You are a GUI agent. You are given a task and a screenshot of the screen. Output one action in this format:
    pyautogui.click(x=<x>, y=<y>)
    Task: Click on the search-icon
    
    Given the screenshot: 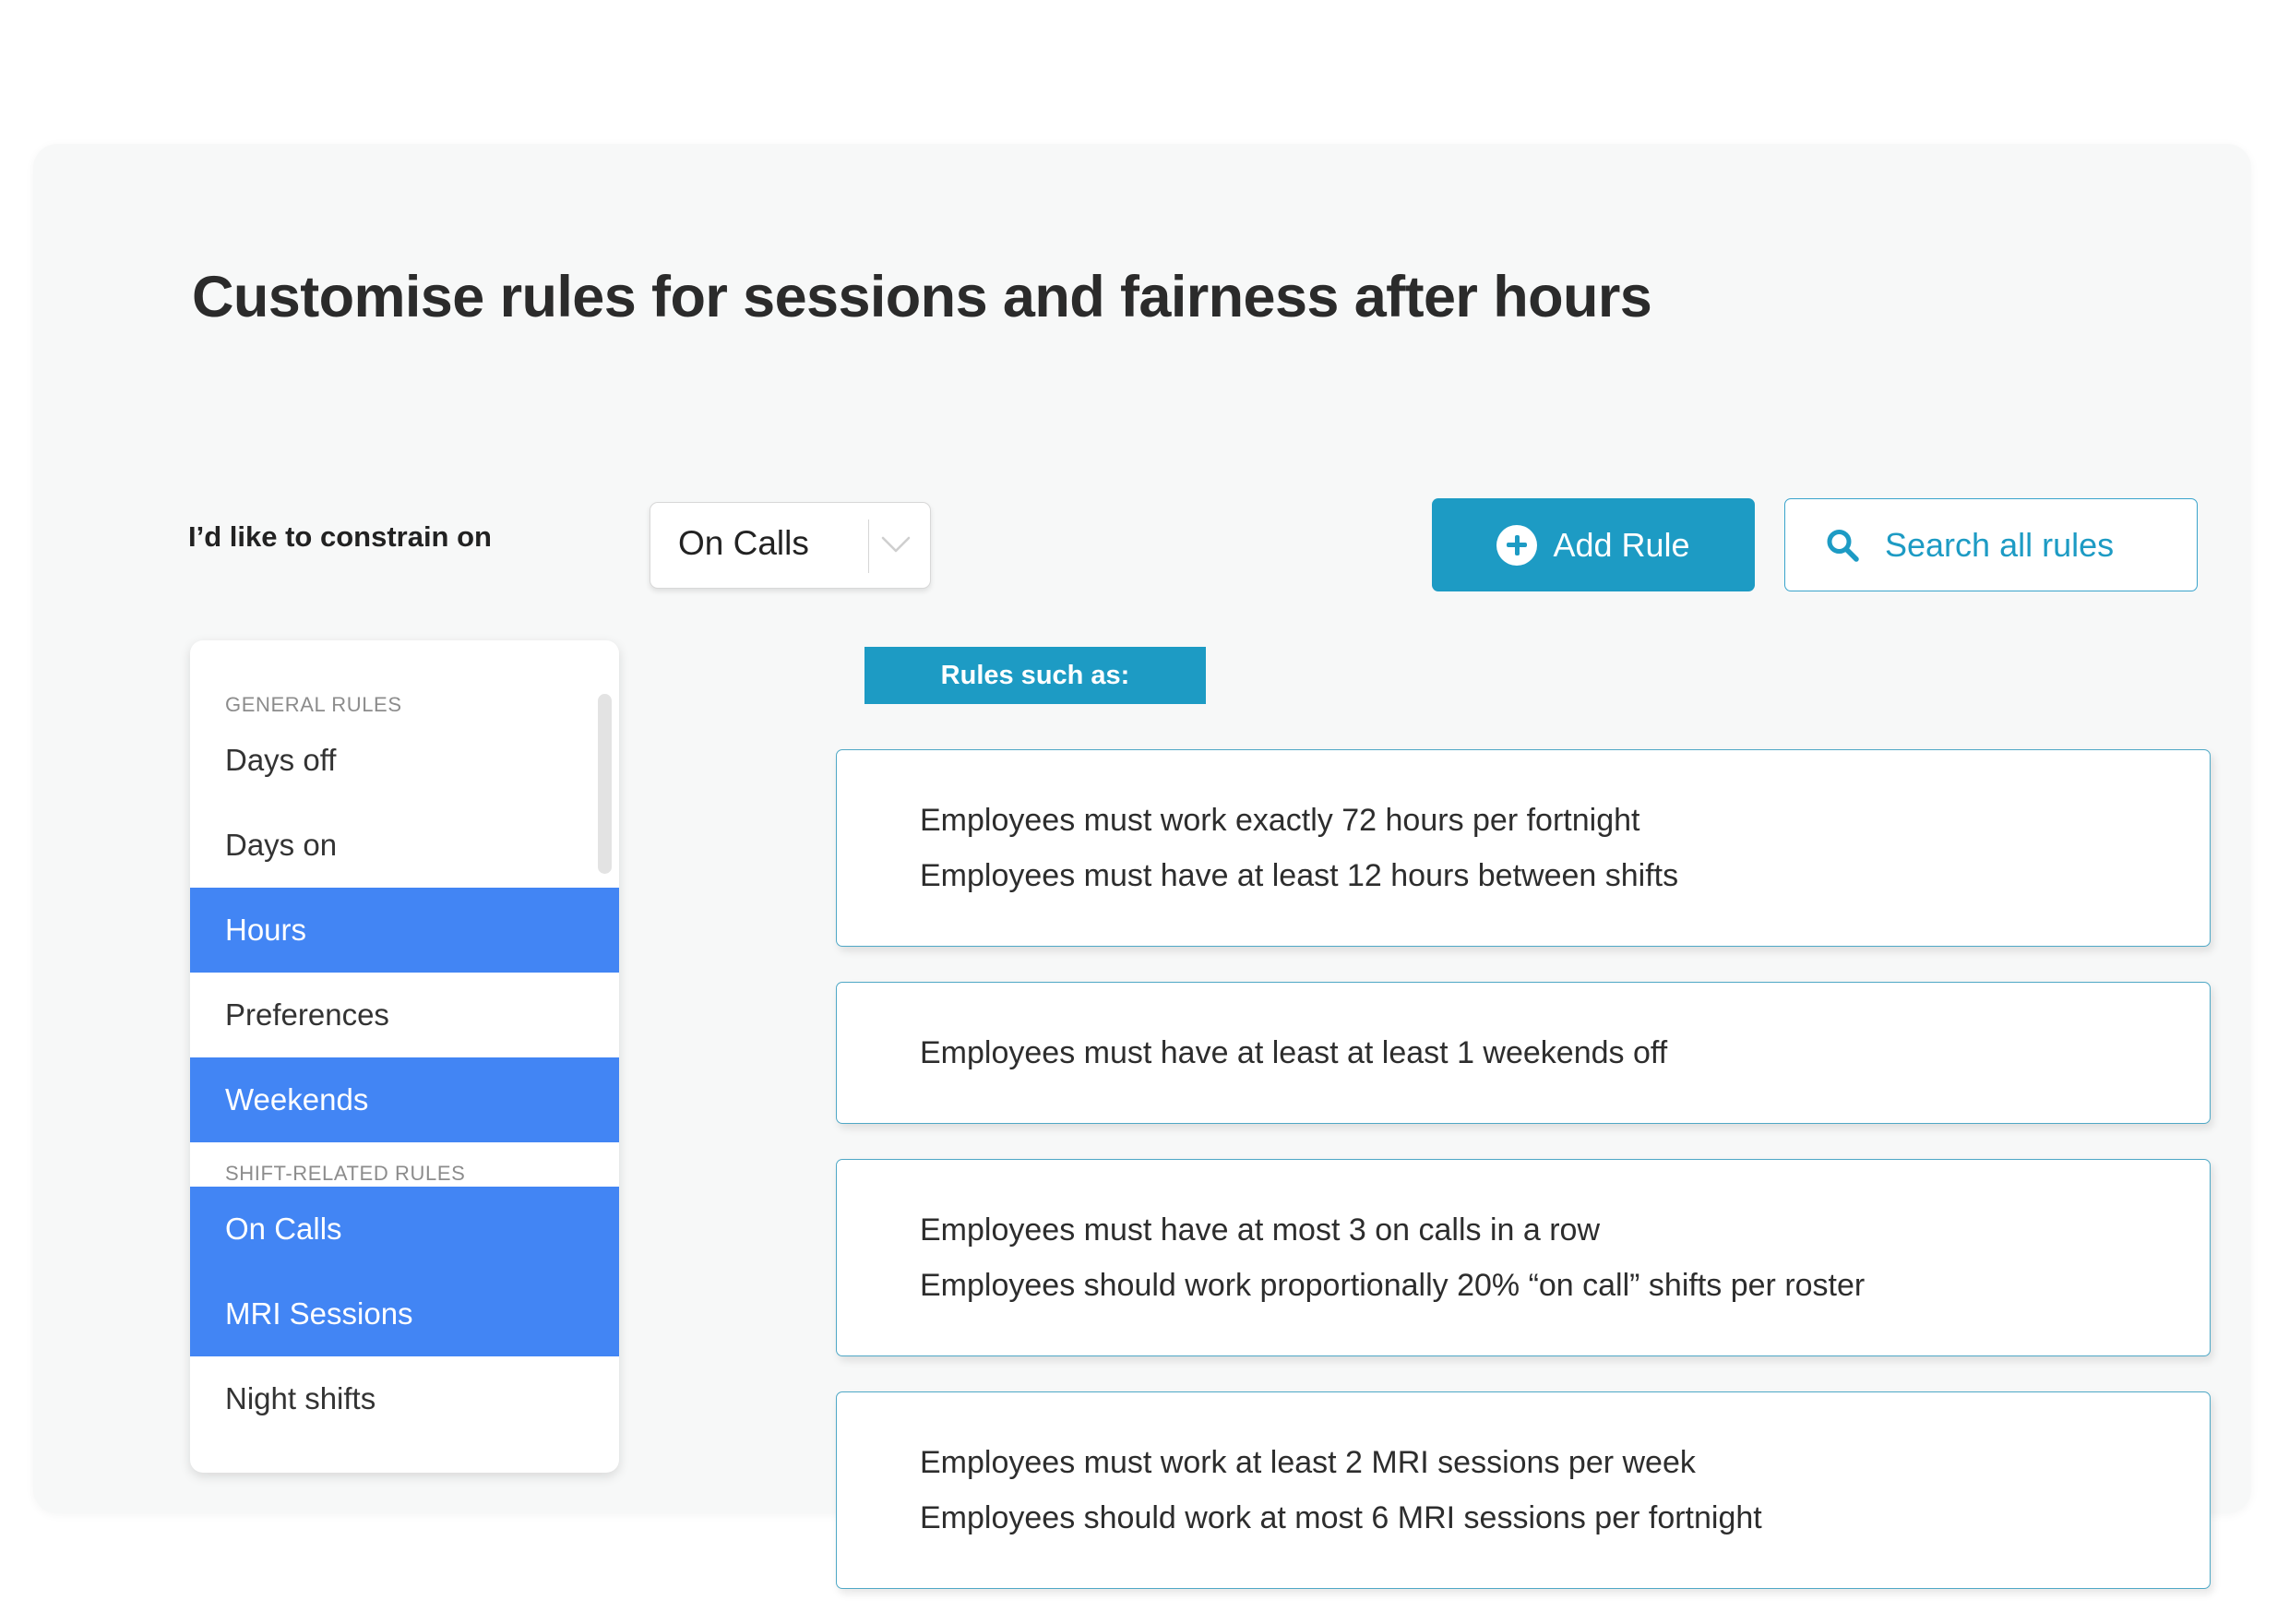 What is the action you would take?
    pyautogui.click(x=1842, y=545)
    